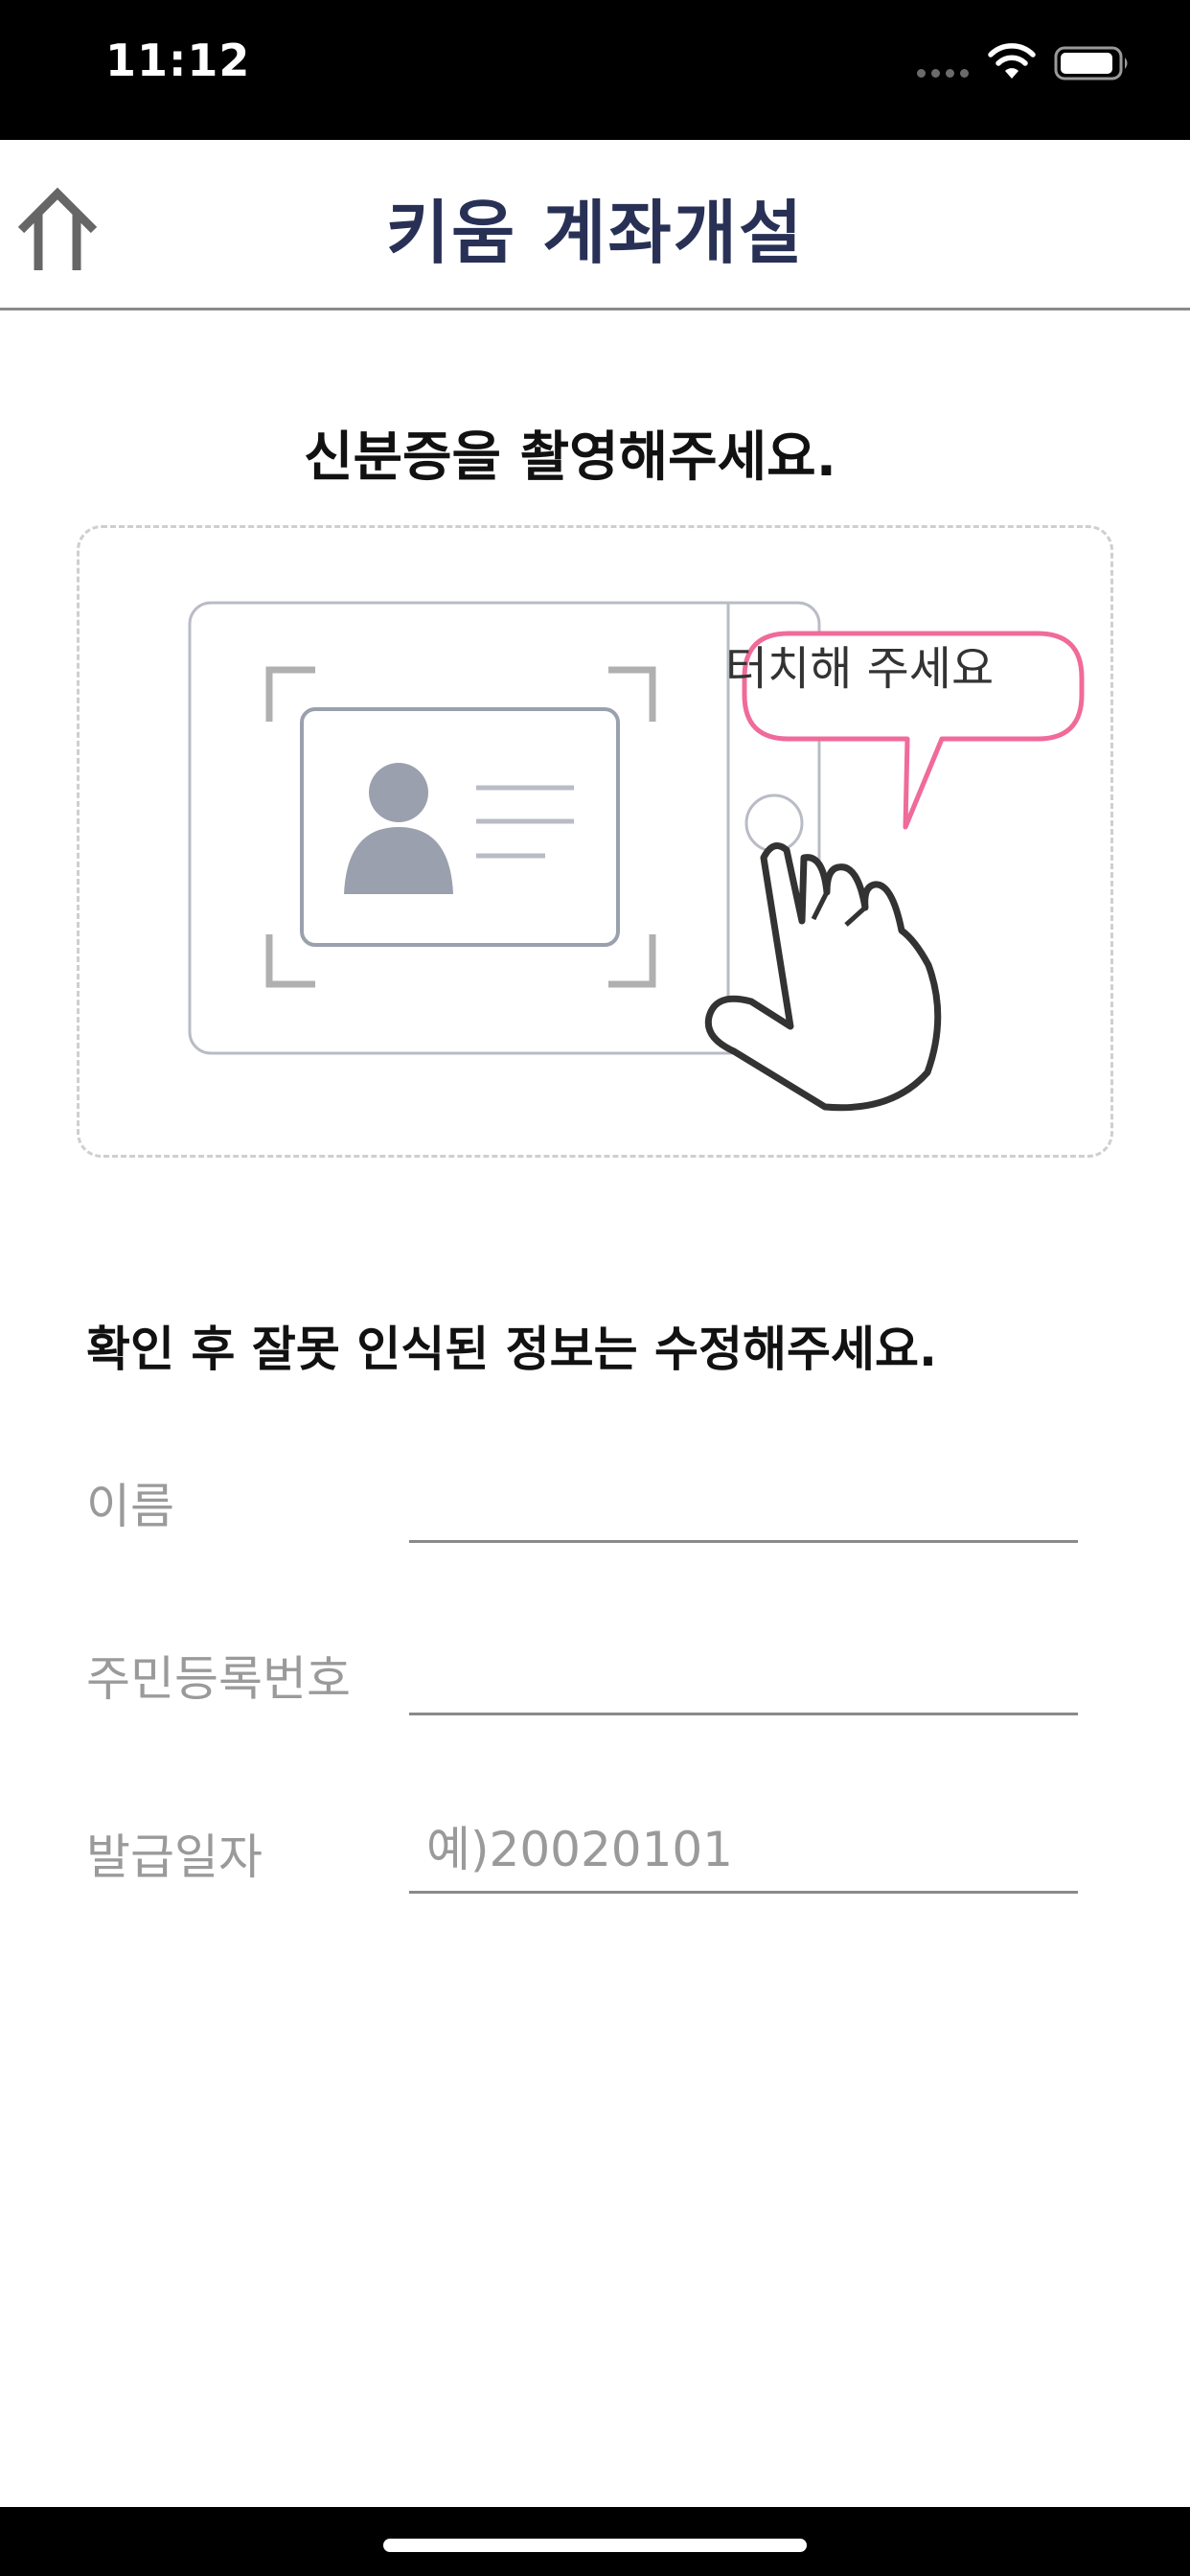 This screenshot has width=1190, height=2576. I want to click on resident-number-input, so click(744, 1672).